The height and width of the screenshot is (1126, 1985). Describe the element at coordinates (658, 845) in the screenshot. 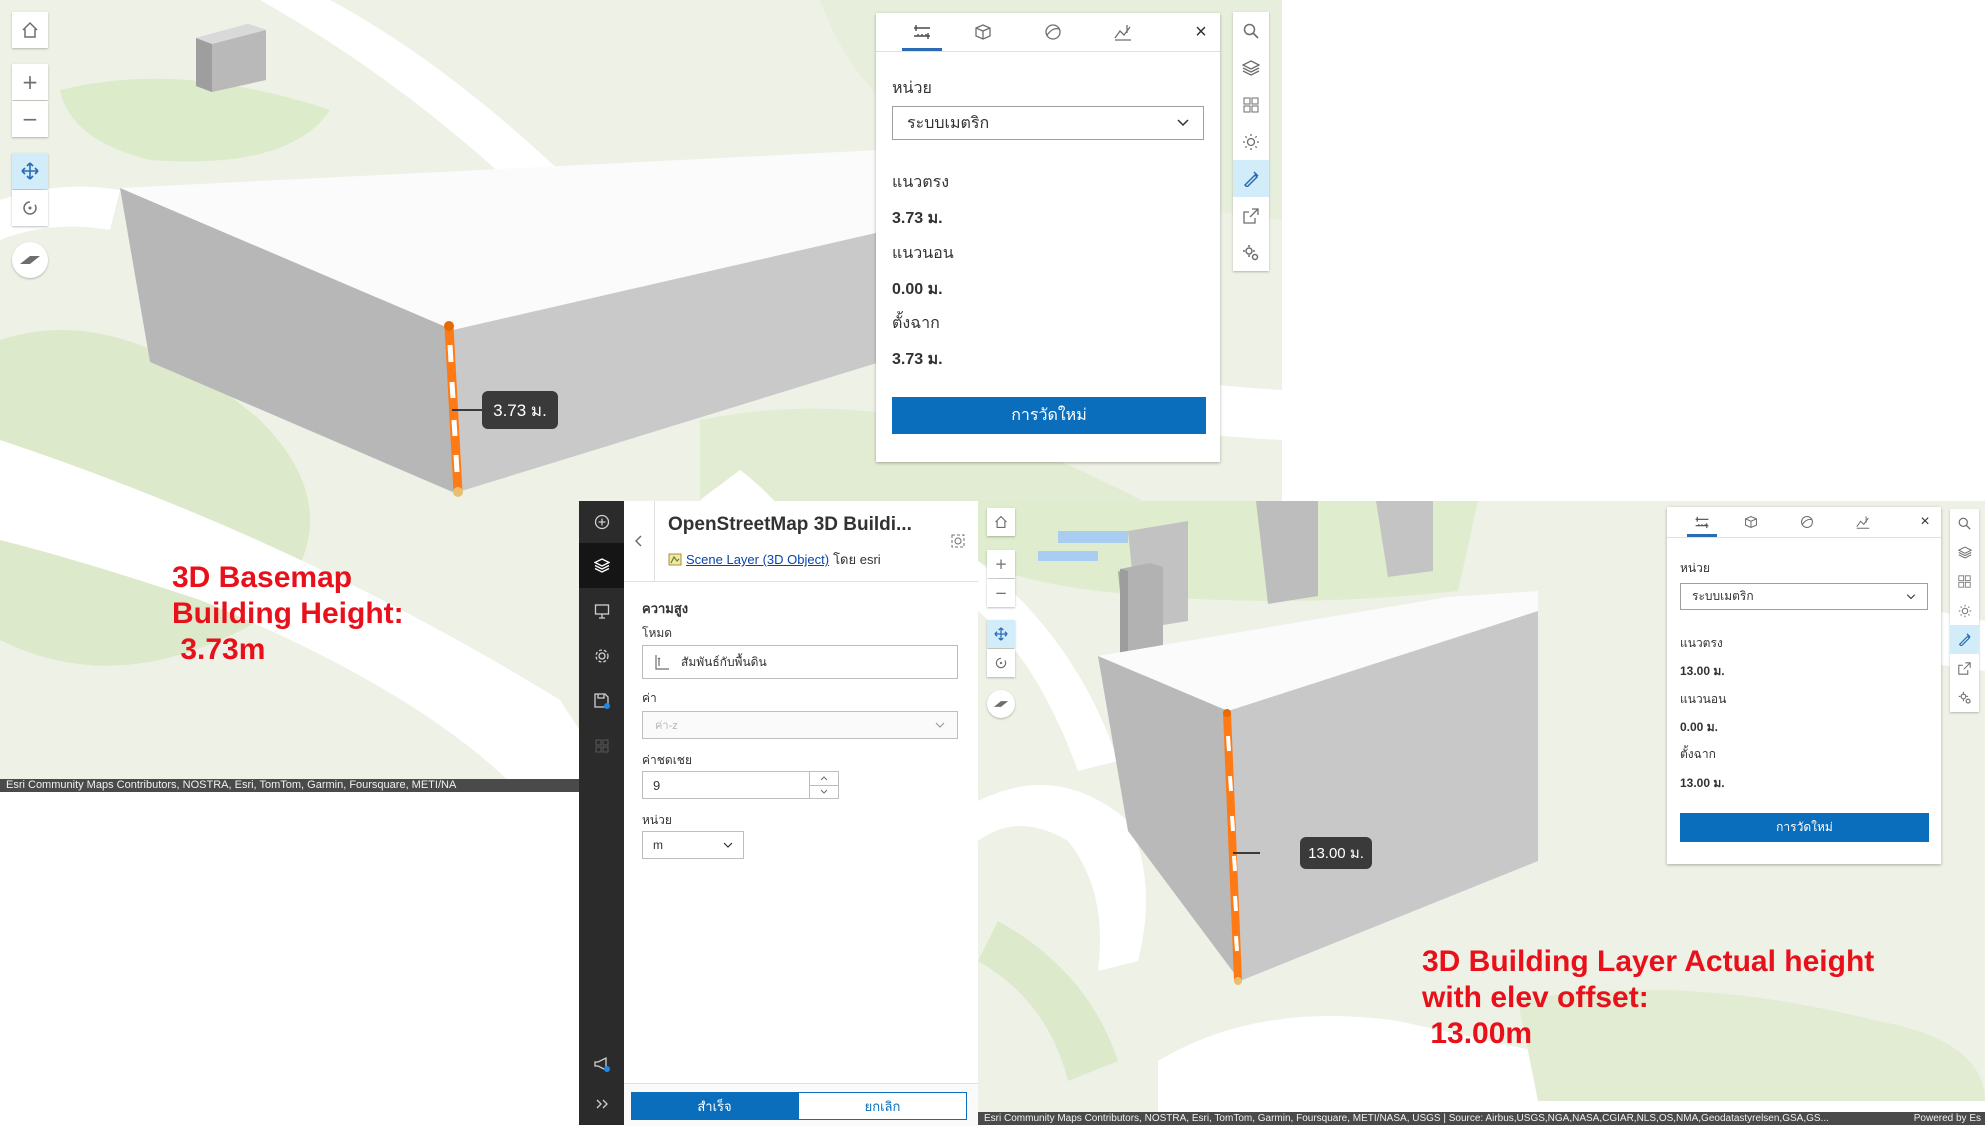

I see `offset-unit-value: m` at that location.